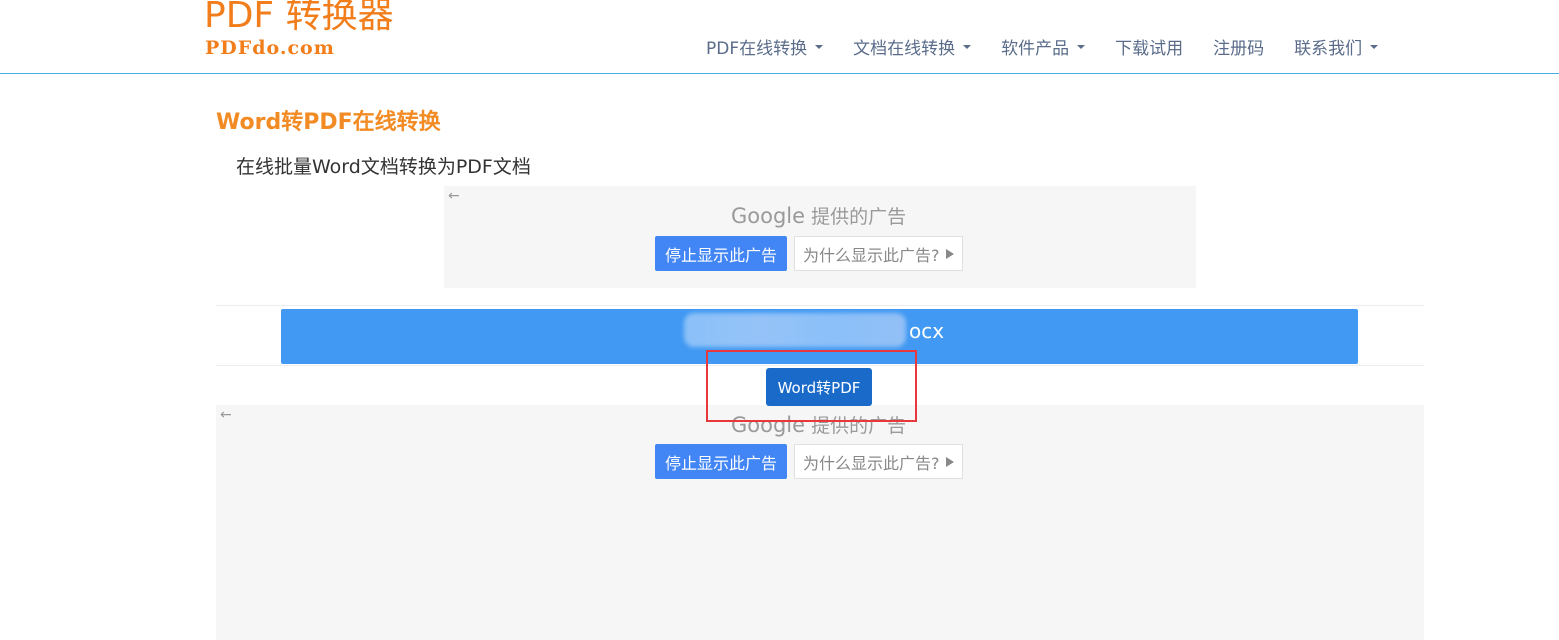 This screenshot has width=1559, height=640. Describe the element at coordinates (383, 167) in the screenshot. I see `page-subtitle: 在线批量Word文档转换为PDF文档` at that location.